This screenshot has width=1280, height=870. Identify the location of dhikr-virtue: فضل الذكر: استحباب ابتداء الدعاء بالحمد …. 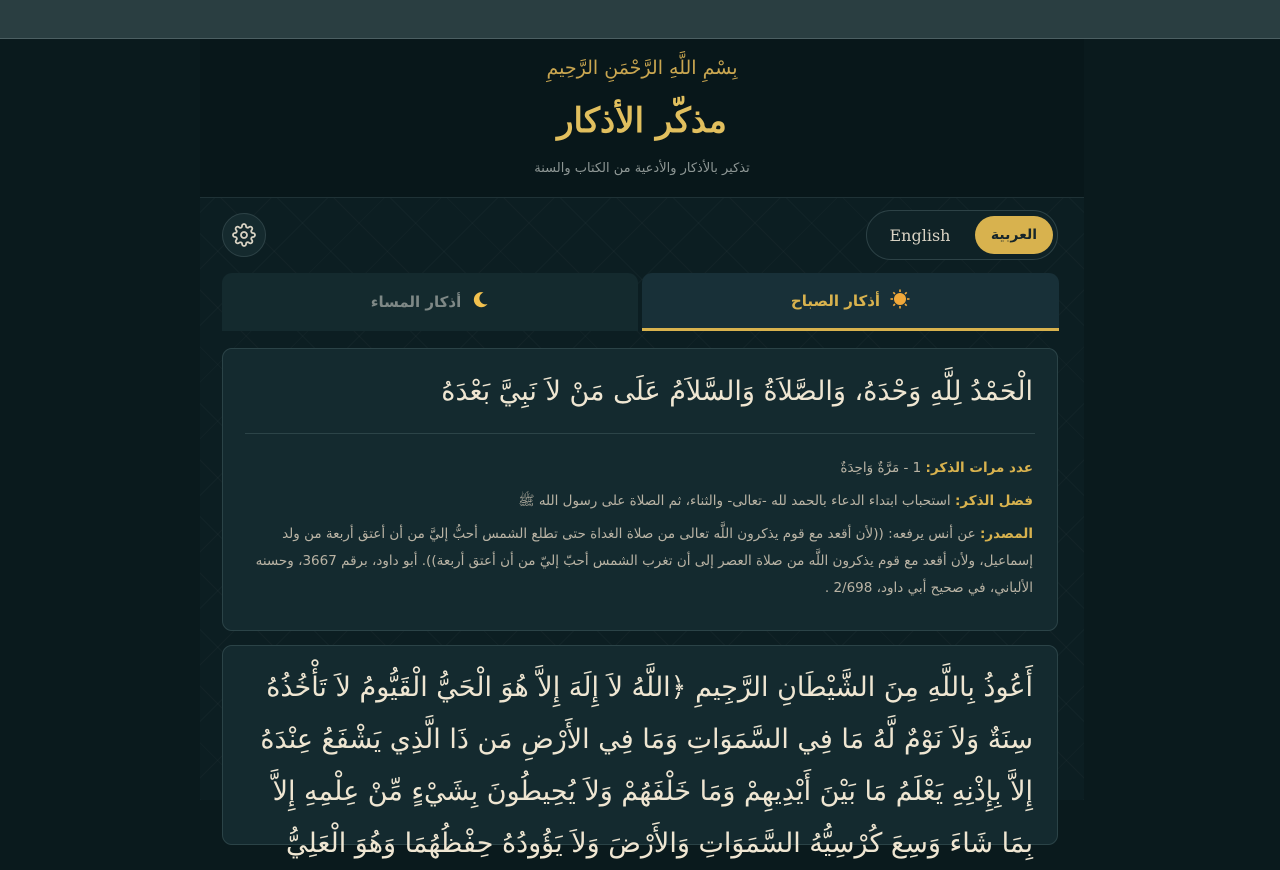
(640, 501).